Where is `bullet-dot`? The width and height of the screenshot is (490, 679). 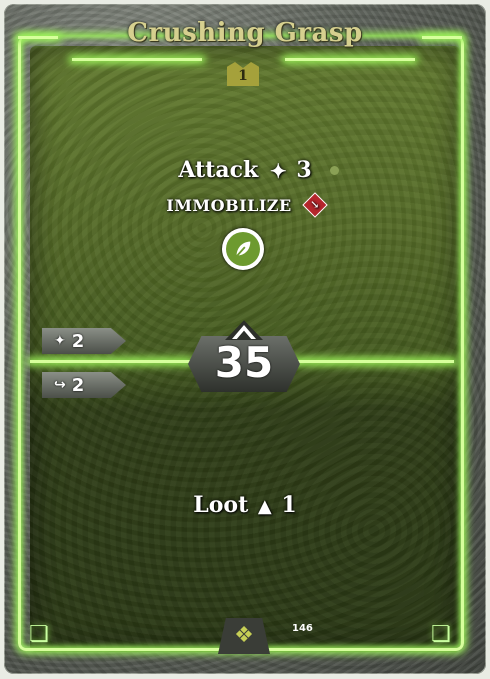 bullet-dot is located at coordinates (334, 170).